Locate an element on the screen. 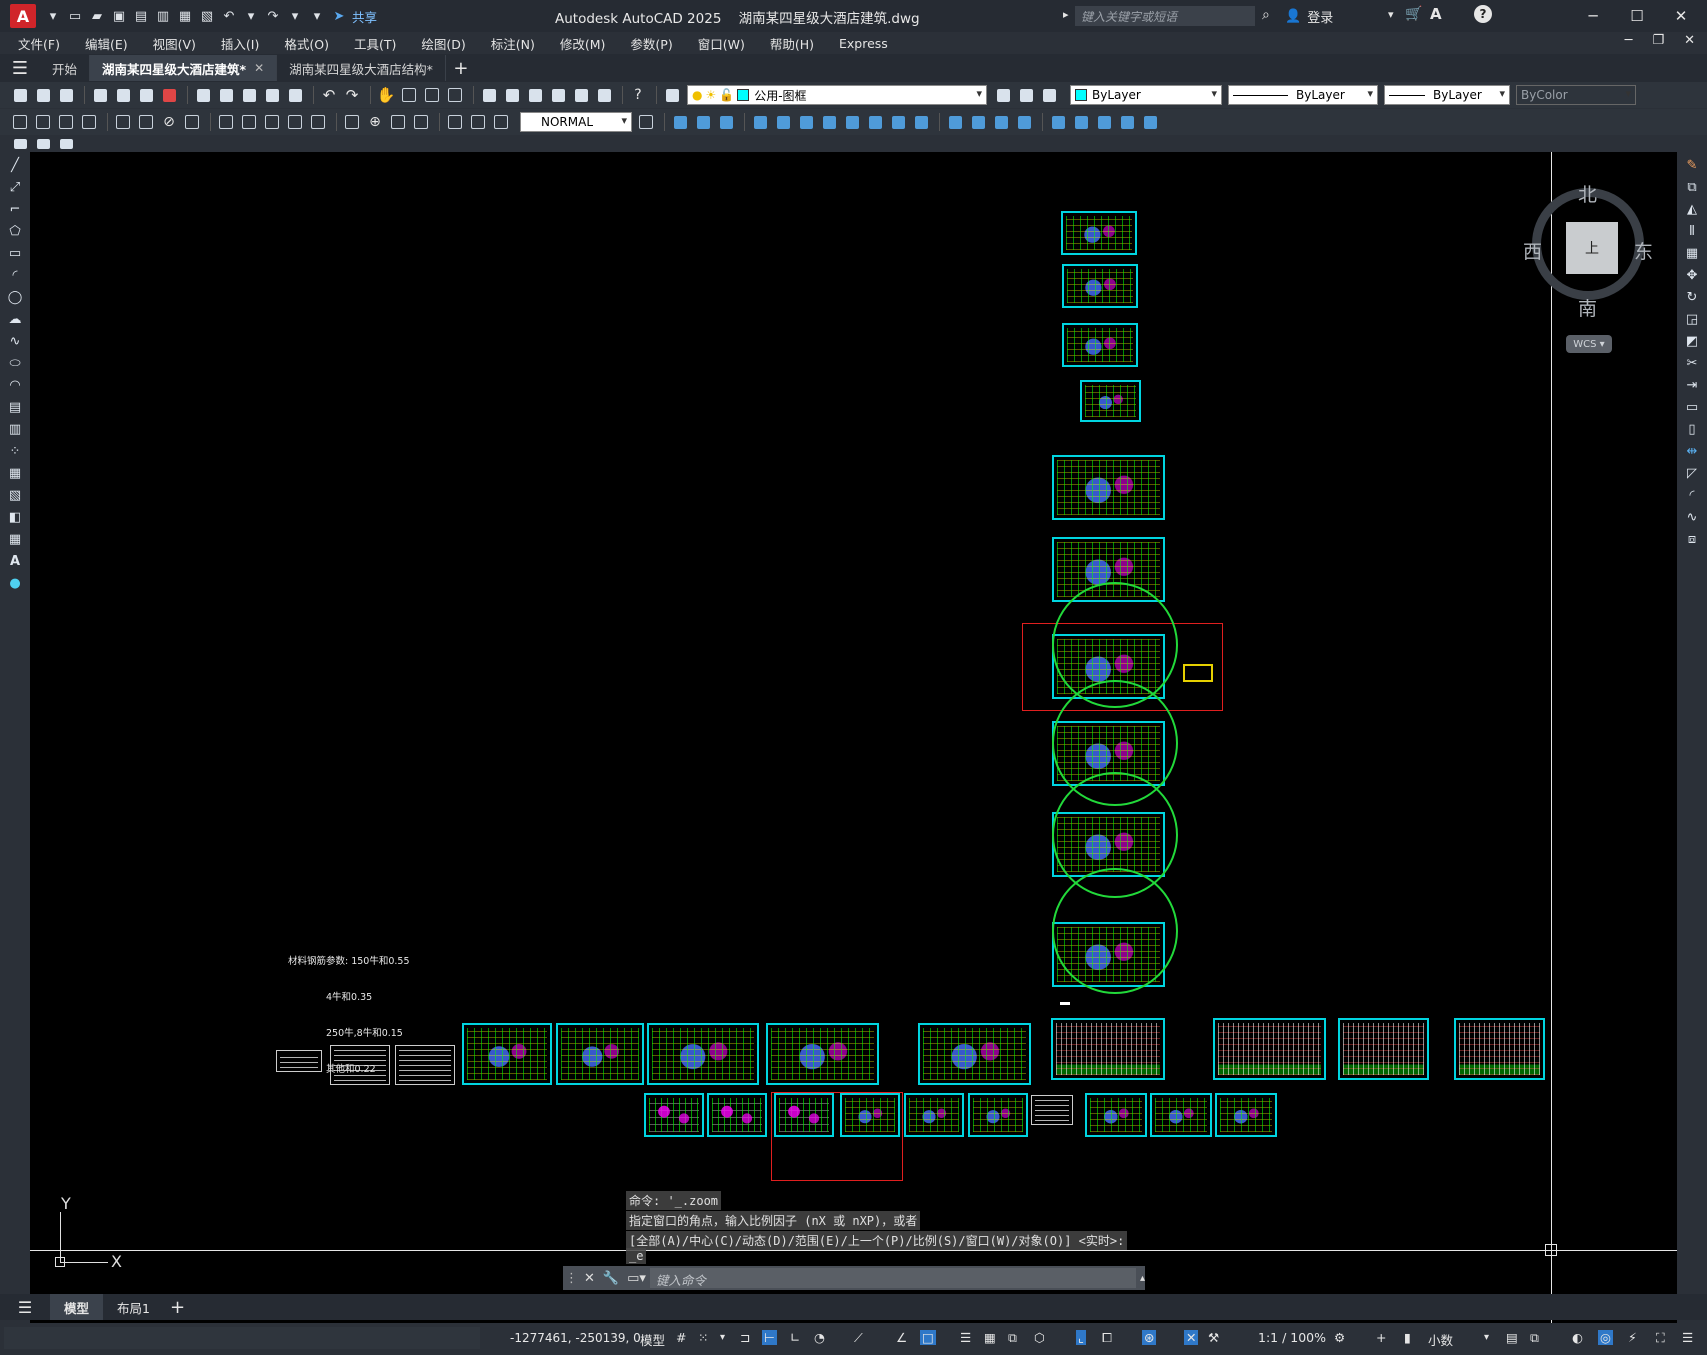 The width and height of the screenshot is (1707, 1355). menu-window: 窗口(W) is located at coordinates (721, 43).